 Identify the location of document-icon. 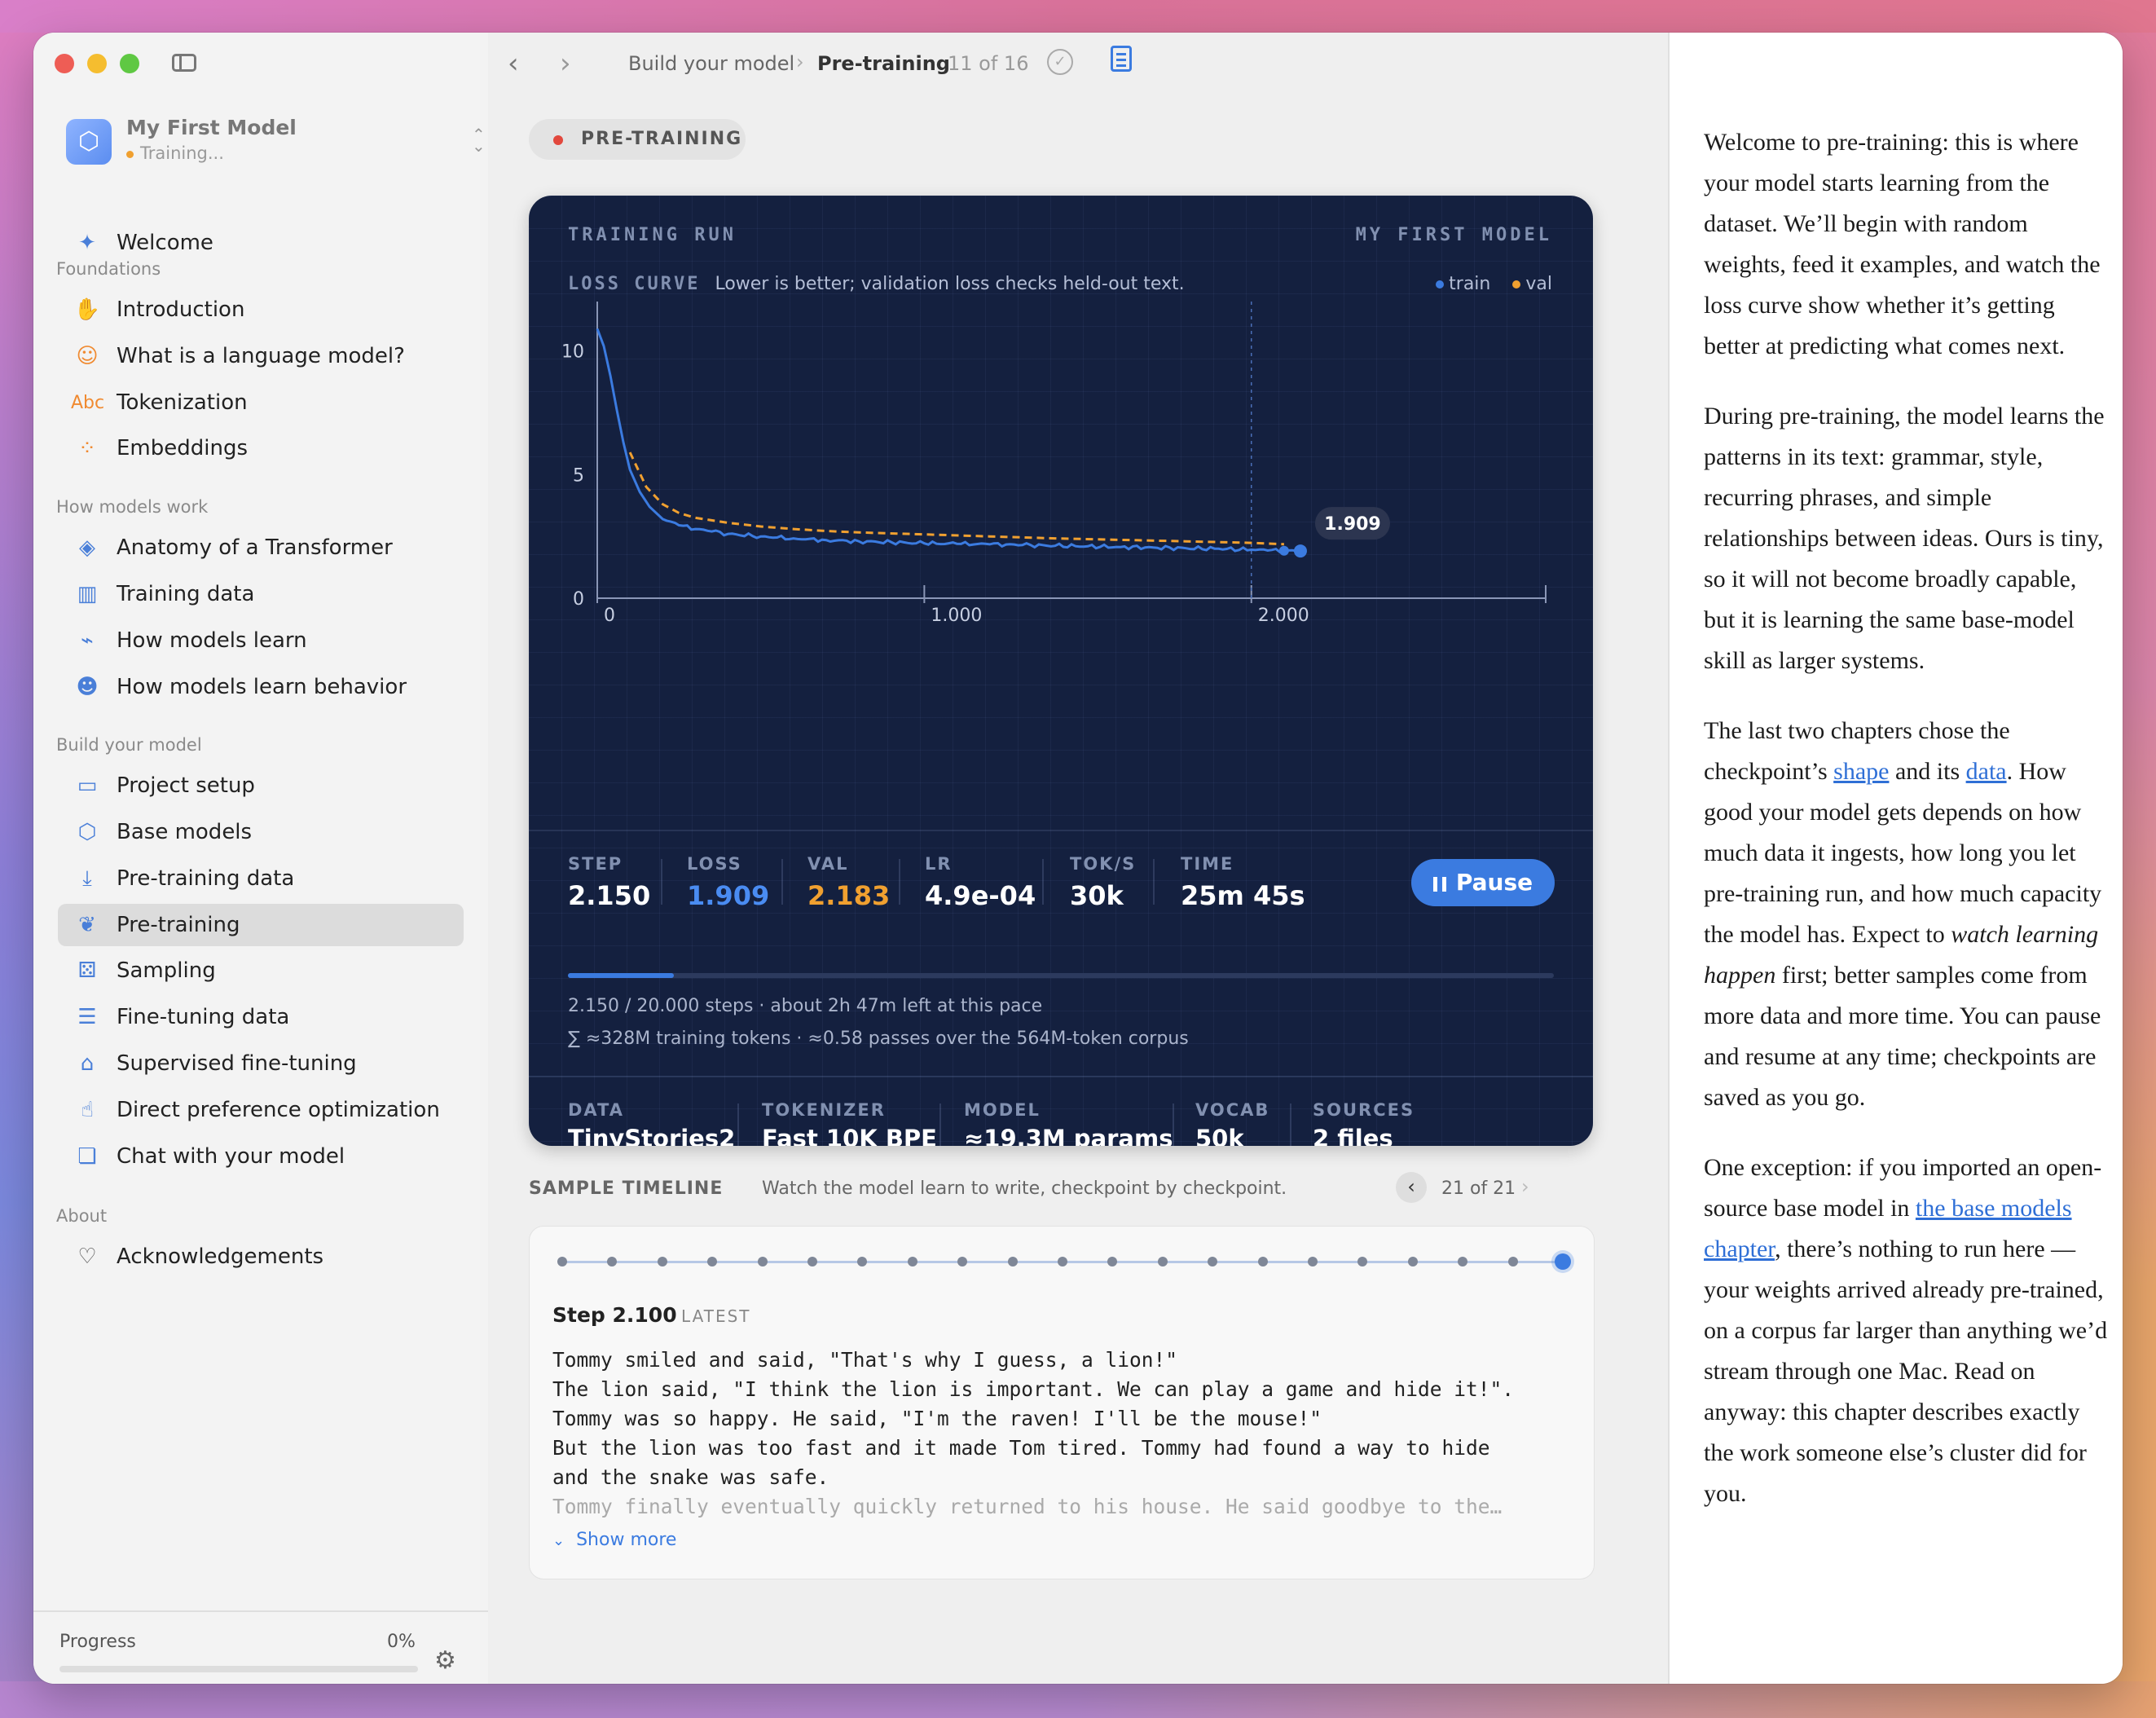
(1121, 59).